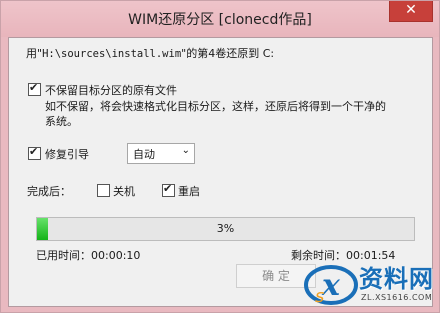 This screenshot has width=440, height=314. I want to click on close-button: ✕, so click(411, 11).